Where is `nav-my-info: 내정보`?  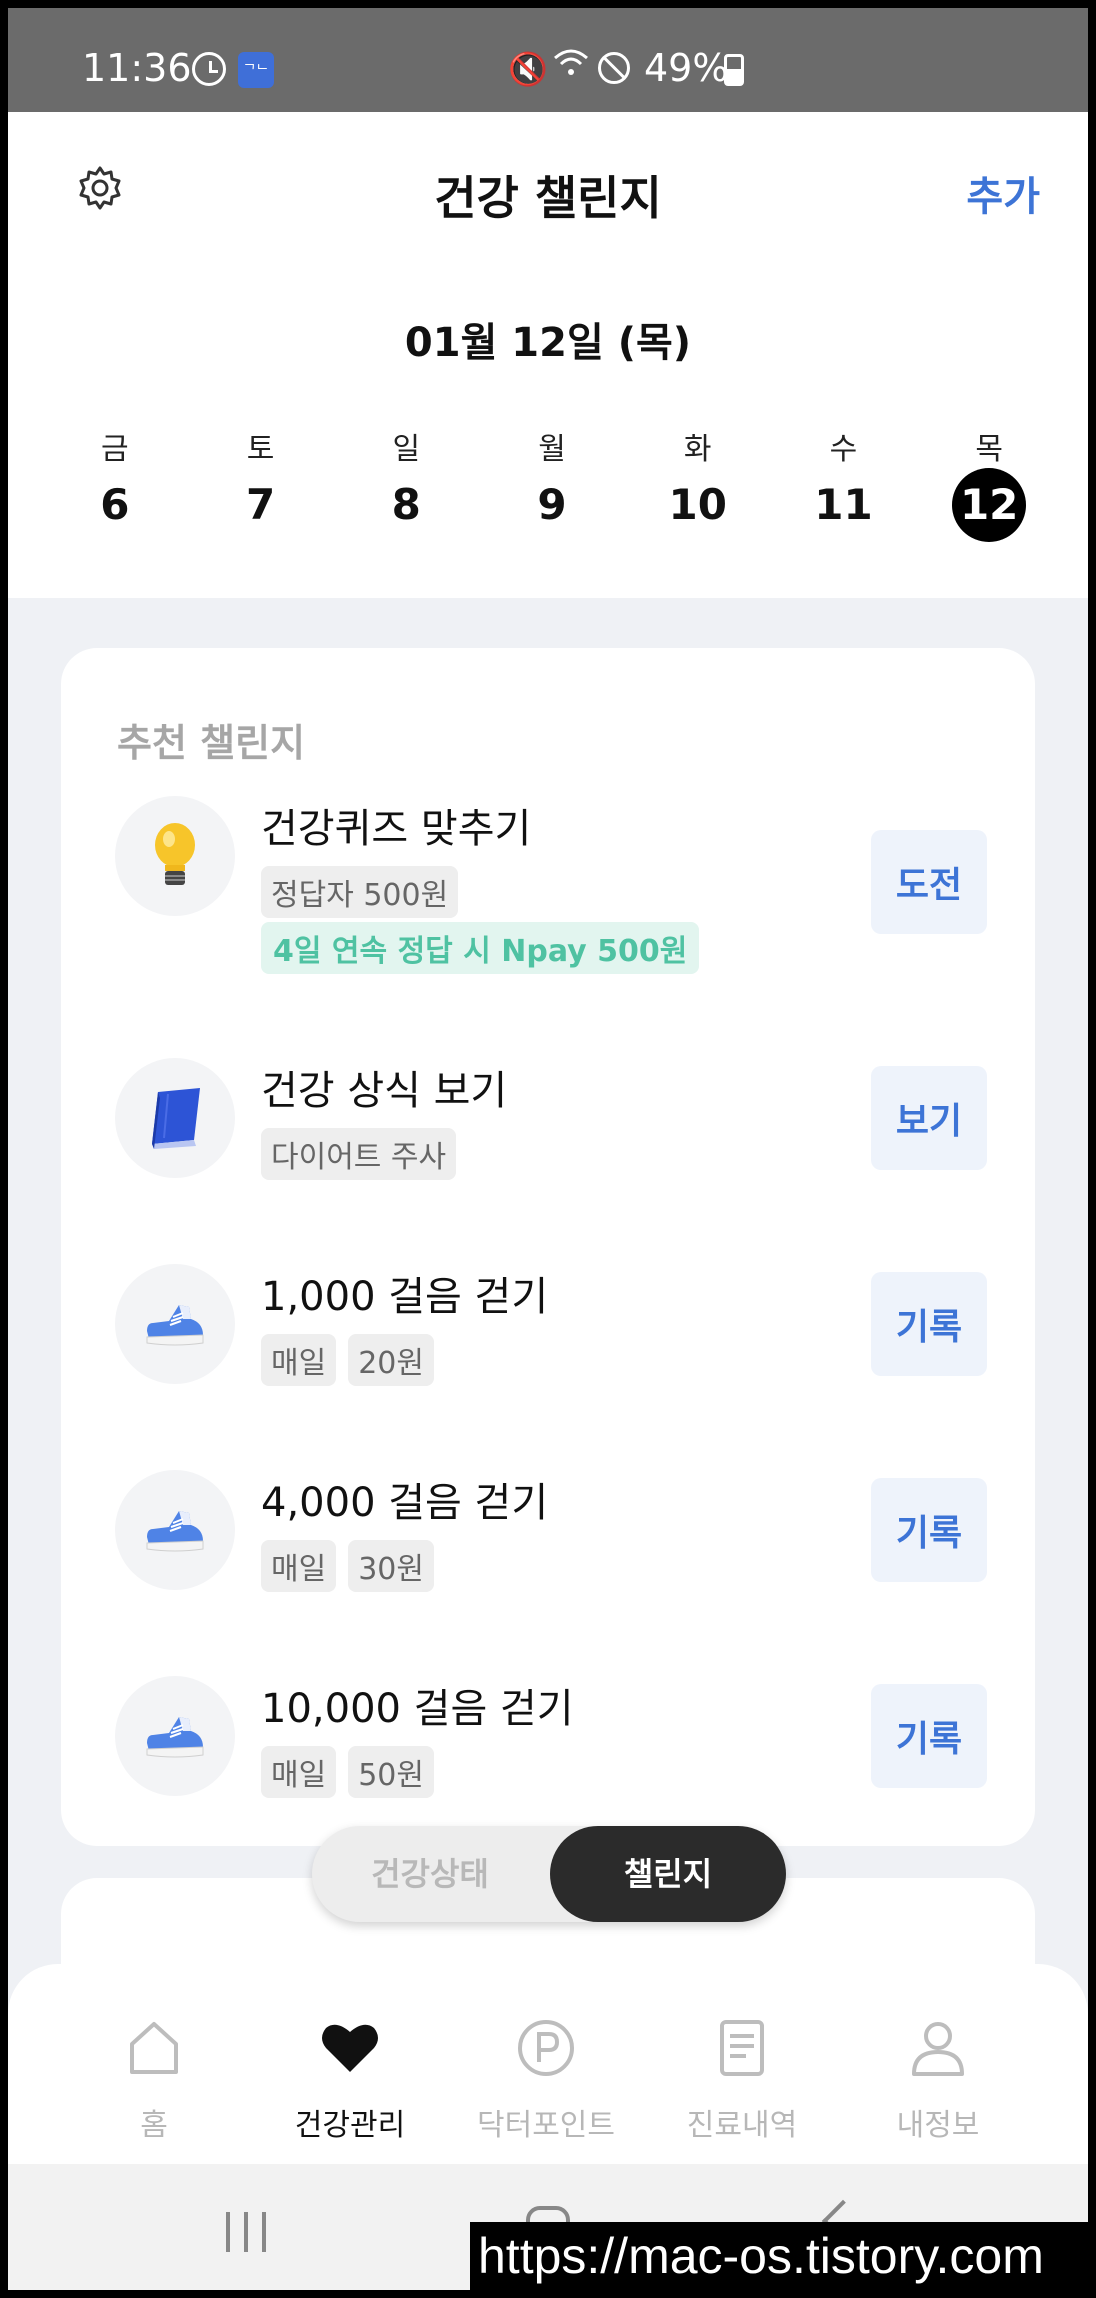
nav-my-info: 내정보 is located at coordinates (938, 2080).